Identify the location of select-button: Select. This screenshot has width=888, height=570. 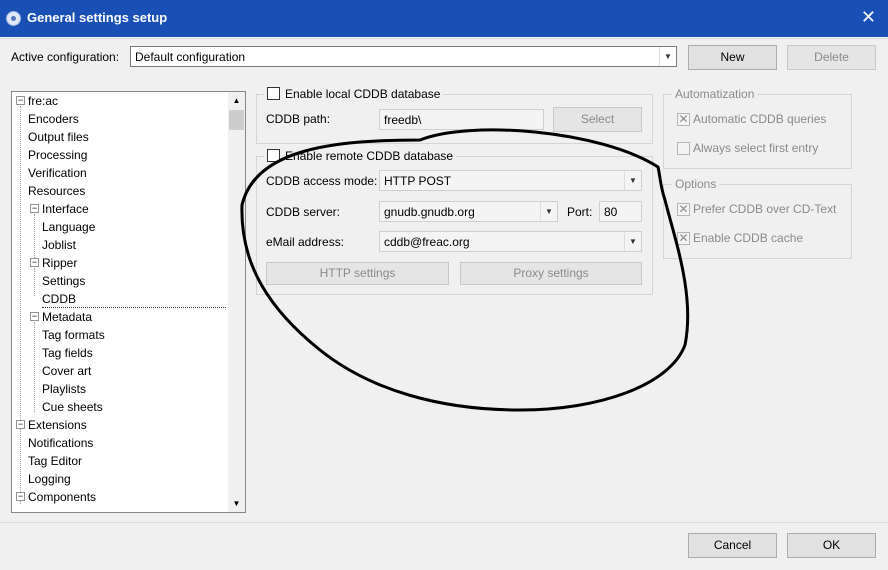
(597, 119).